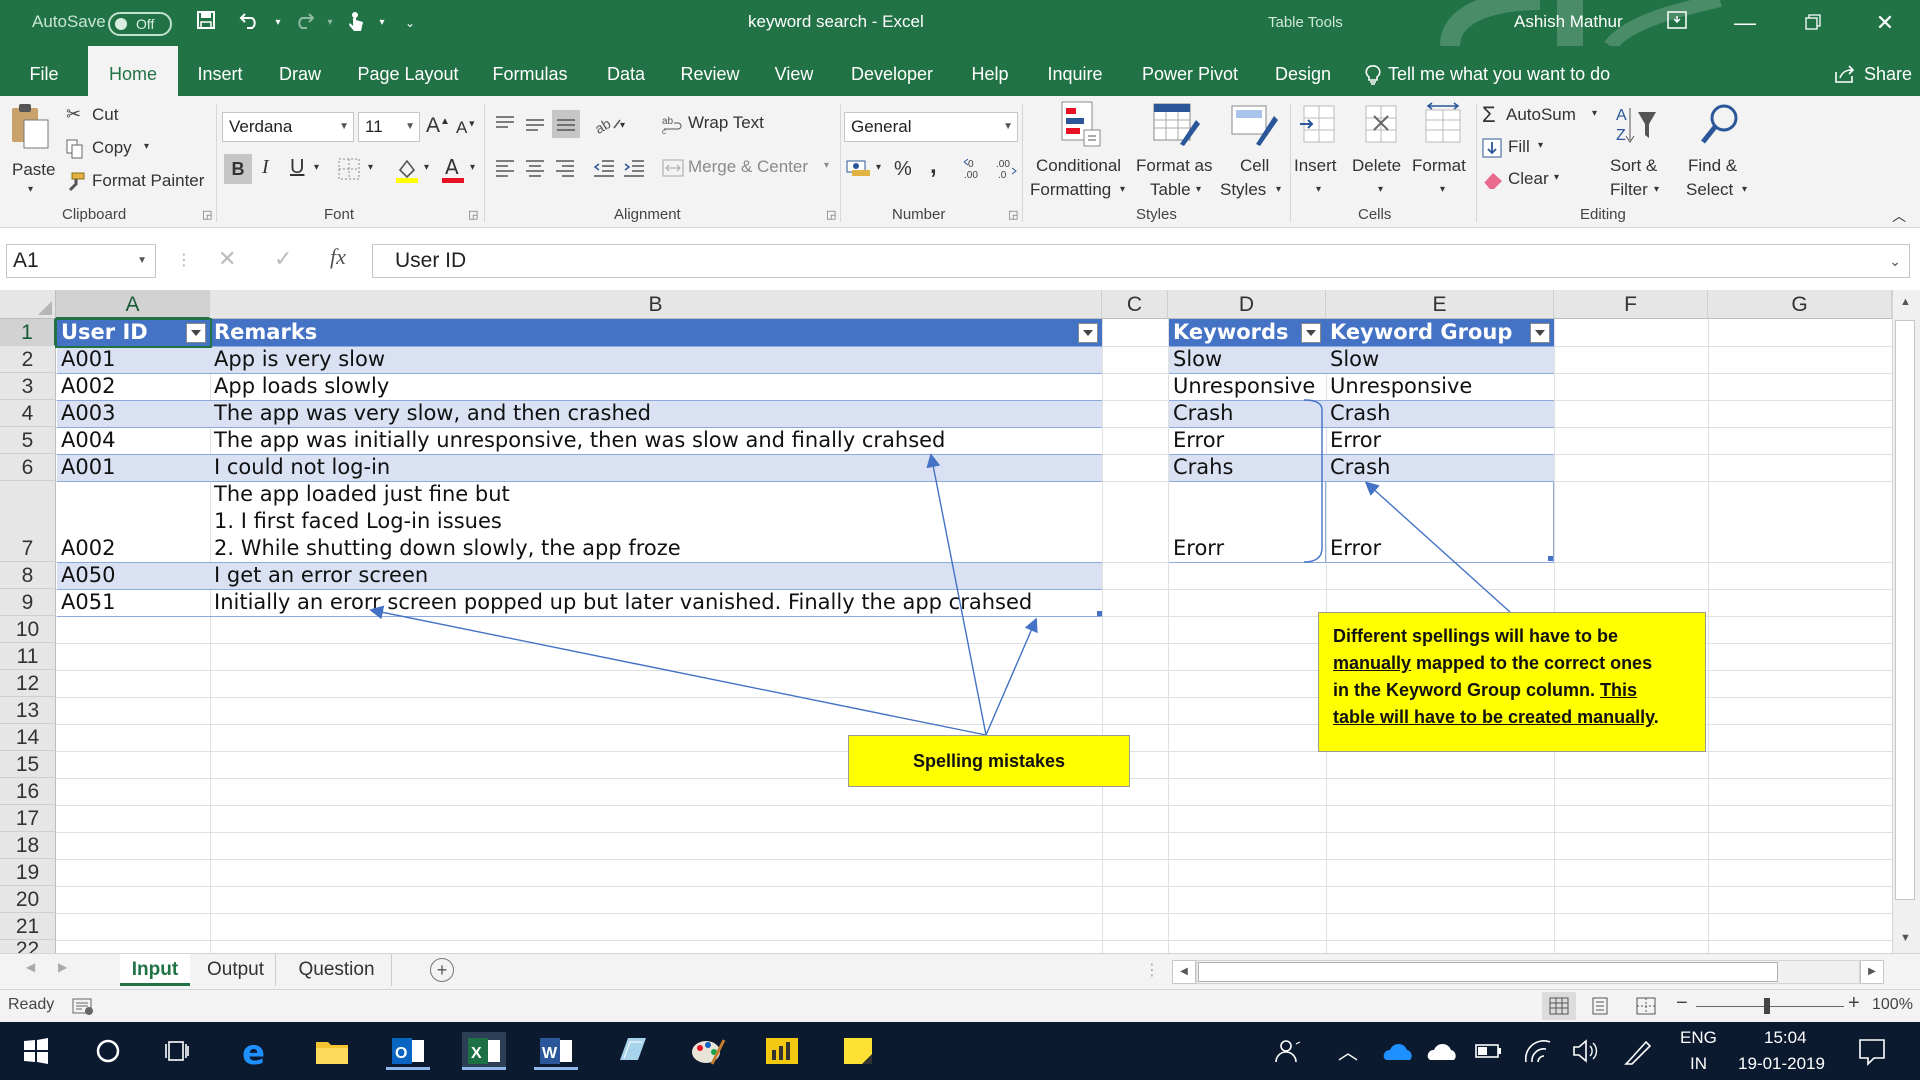 This screenshot has height=1080, width=1920. I want to click on zoom-level: 100%, so click(1892, 1005).